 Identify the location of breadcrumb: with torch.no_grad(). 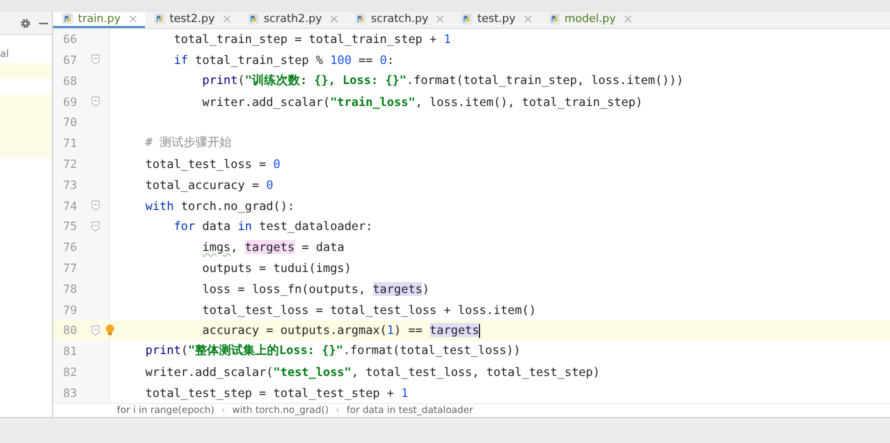
(280, 410).